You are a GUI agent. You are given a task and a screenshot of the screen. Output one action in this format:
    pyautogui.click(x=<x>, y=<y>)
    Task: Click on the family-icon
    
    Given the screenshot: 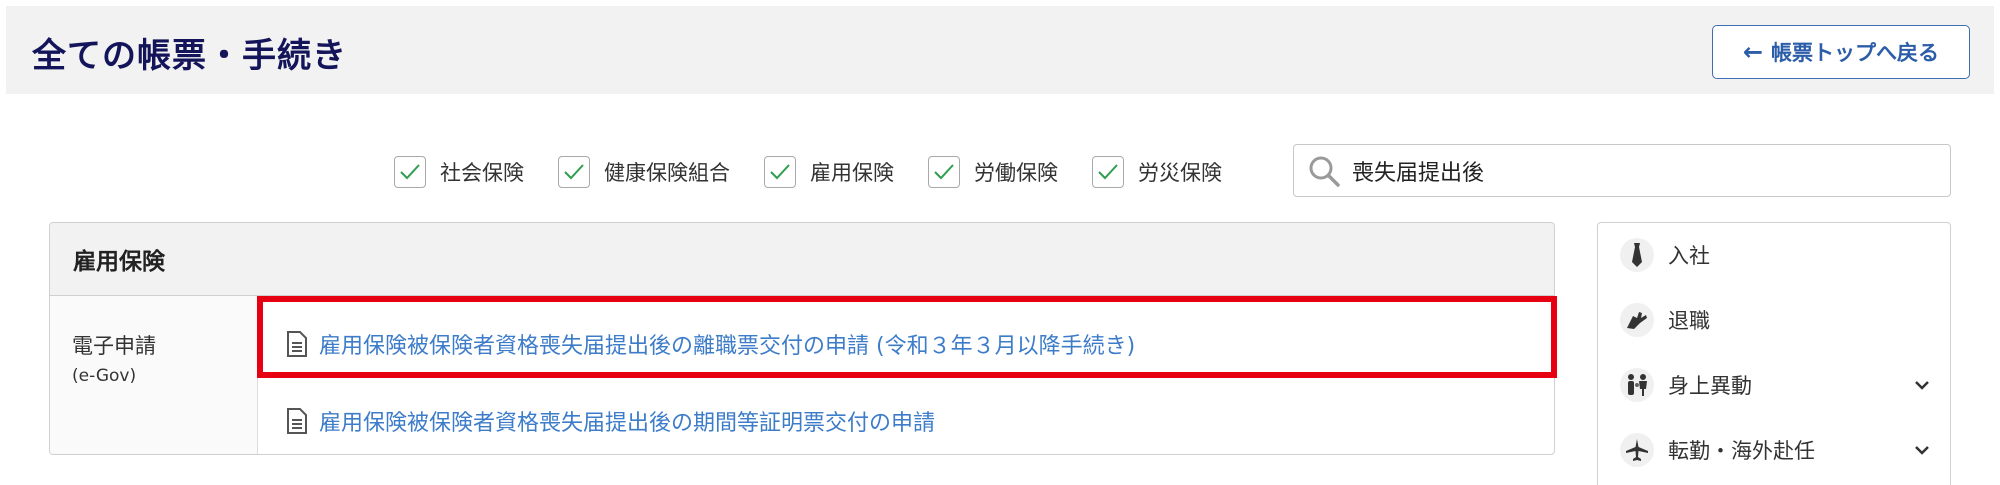 What is the action you would take?
    pyautogui.click(x=1637, y=385)
    